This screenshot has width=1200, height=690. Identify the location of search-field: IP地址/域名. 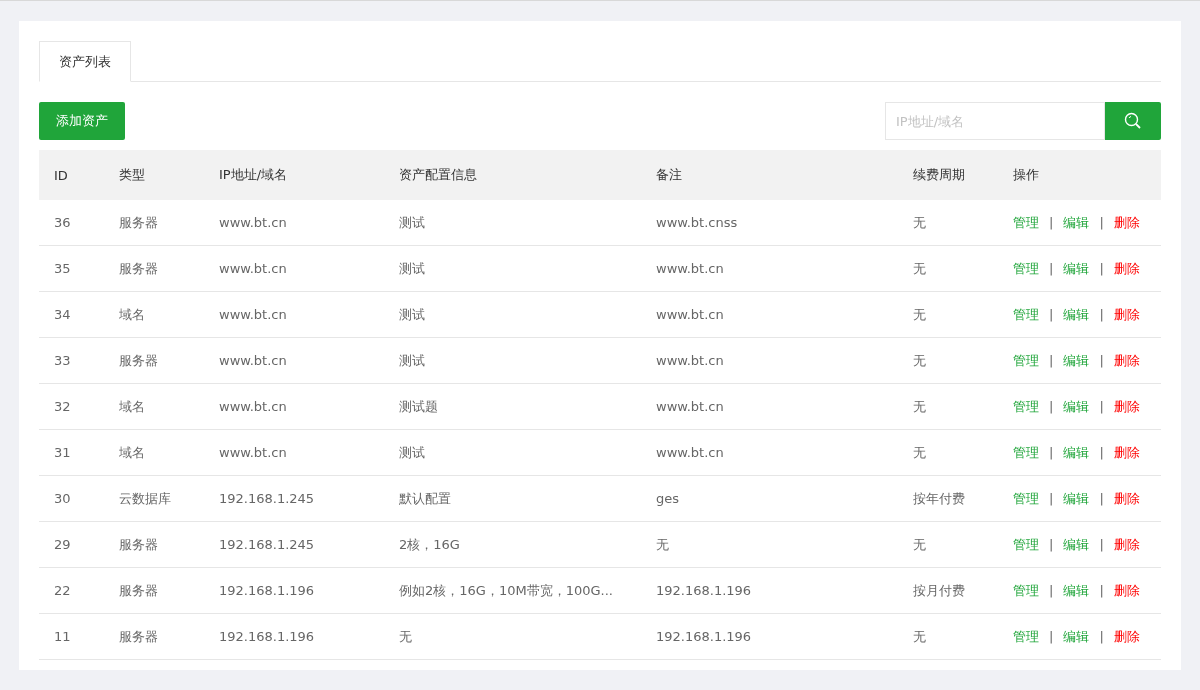
(995, 121).